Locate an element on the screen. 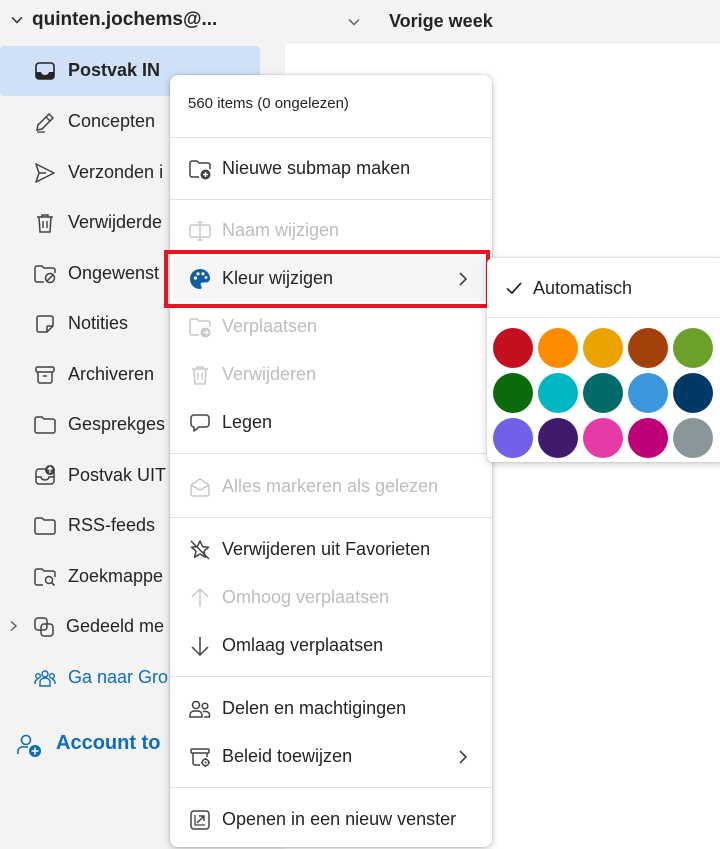  menu-item-label: Openen in een nieuw venster is located at coordinates (339, 819).